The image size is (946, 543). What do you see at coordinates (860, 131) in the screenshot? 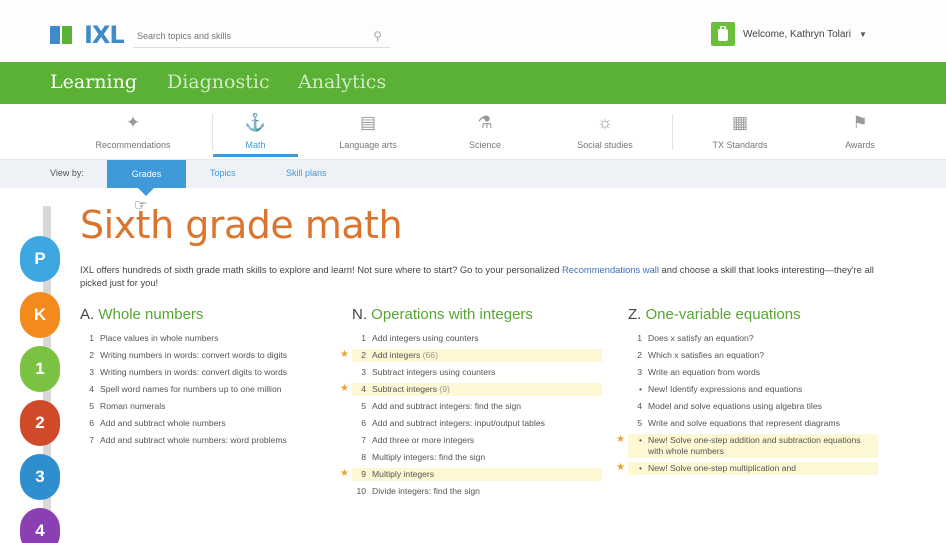
I see `subject-awards: ⚑ Awards` at bounding box center [860, 131].